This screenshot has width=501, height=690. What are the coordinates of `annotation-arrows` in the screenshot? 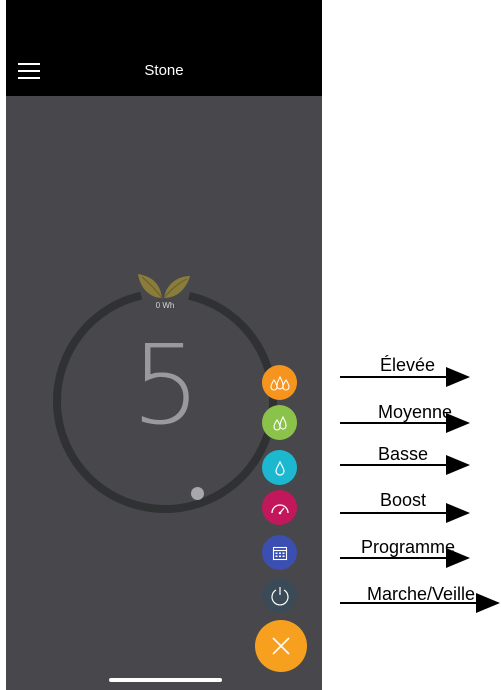 It's located at (420, 490).